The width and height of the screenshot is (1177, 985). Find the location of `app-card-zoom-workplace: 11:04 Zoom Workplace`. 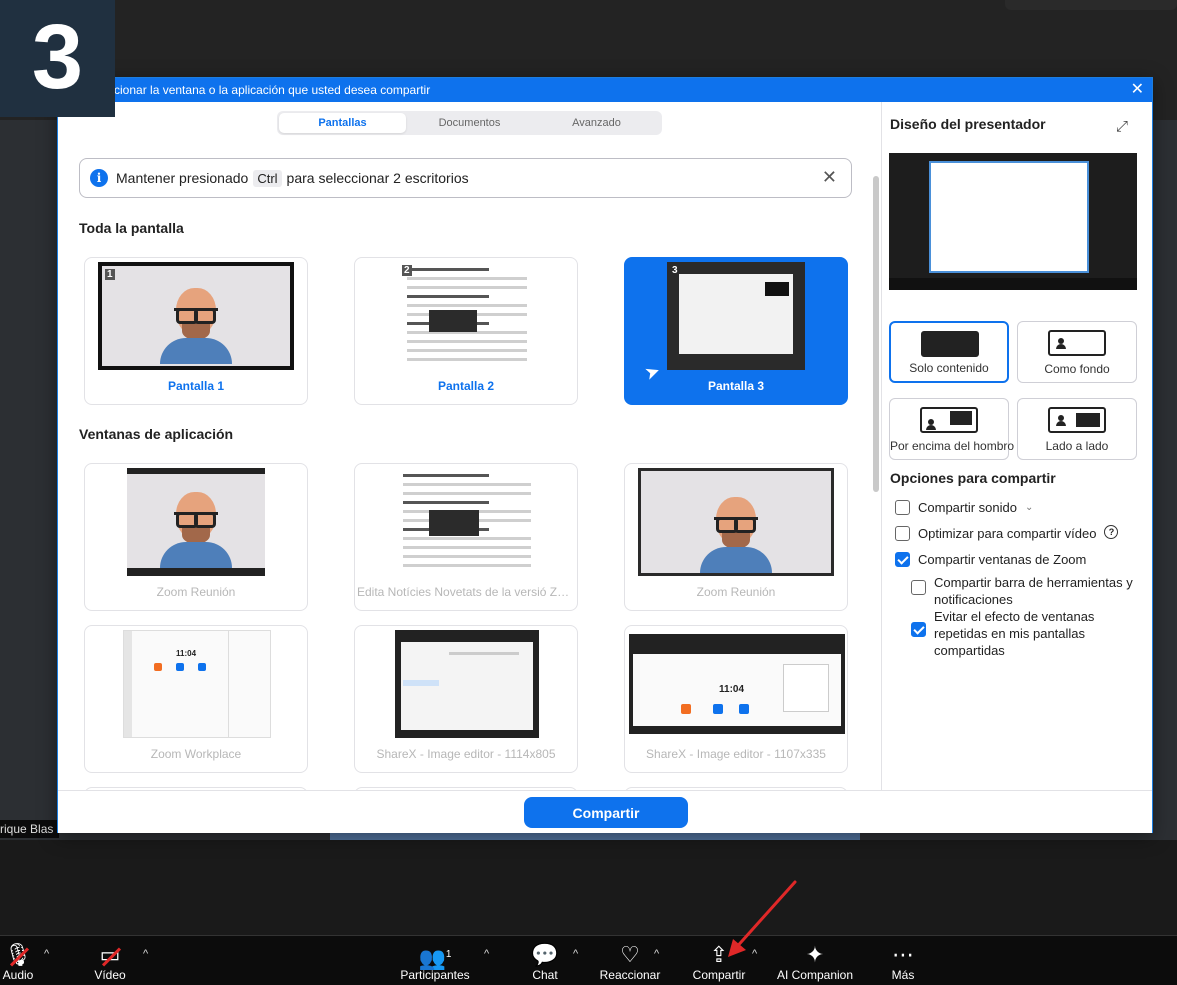

app-card-zoom-workplace: 11:04 Zoom Workplace is located at coordinates (196, 699).